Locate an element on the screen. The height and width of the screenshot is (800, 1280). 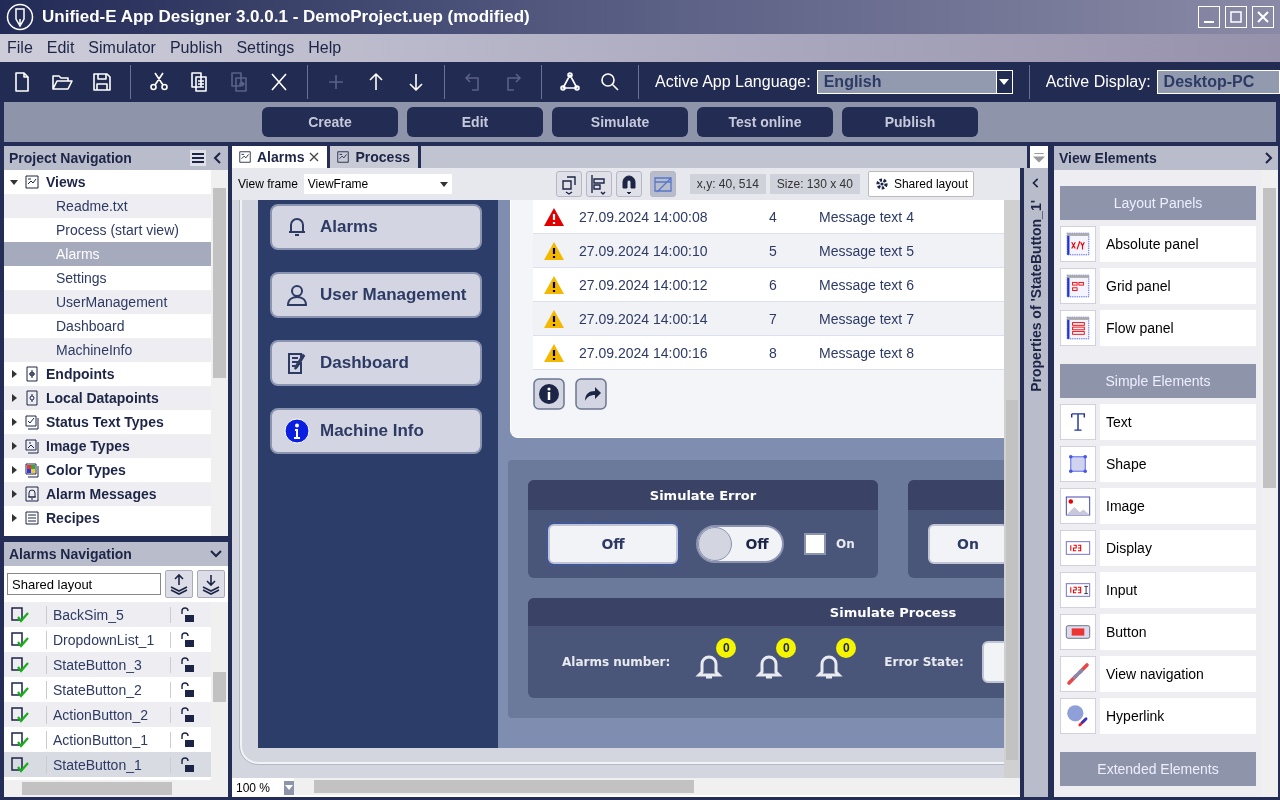
display-icon is located at coordinates (1078, 548).